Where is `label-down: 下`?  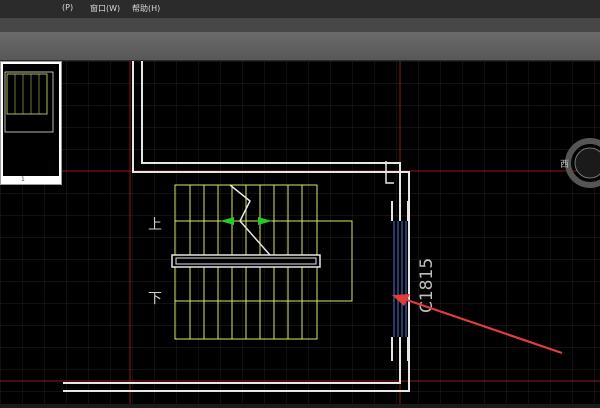 label-down: 下 is located at coordinates (155, 299).